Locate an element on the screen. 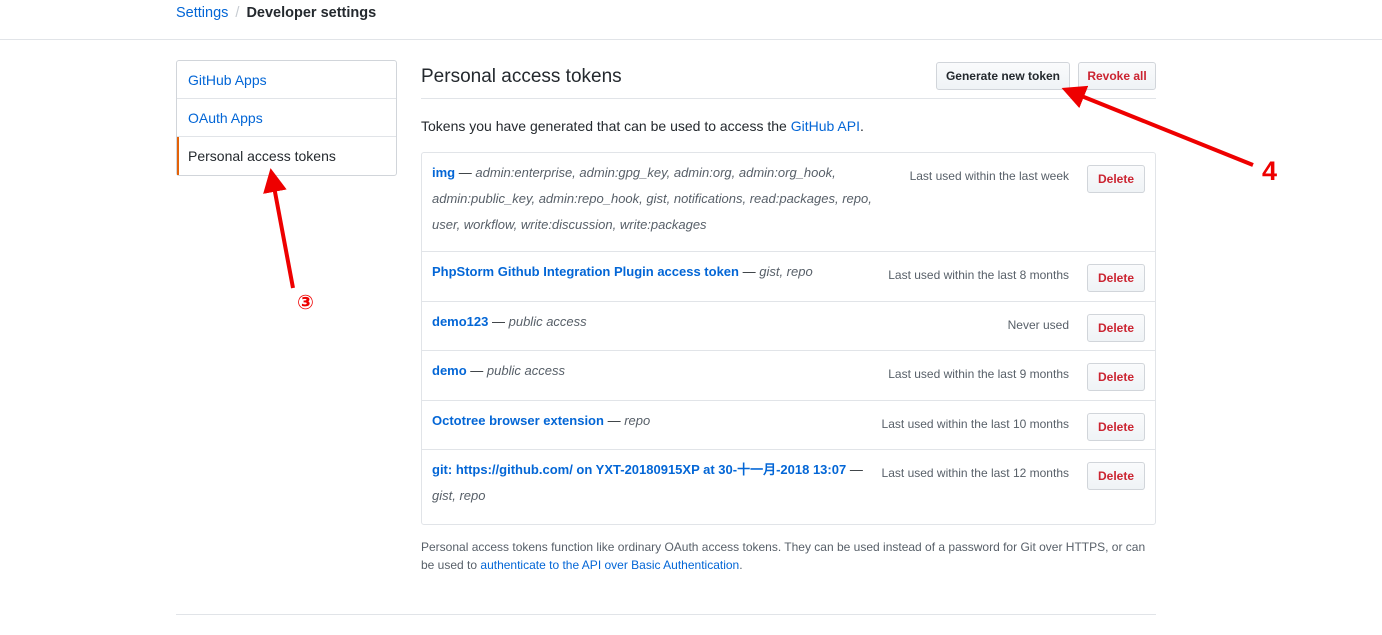 This screenshot has height=635, width=1382. token-last-used: Last used within the last 8 months is located at coordinates (978, 275).